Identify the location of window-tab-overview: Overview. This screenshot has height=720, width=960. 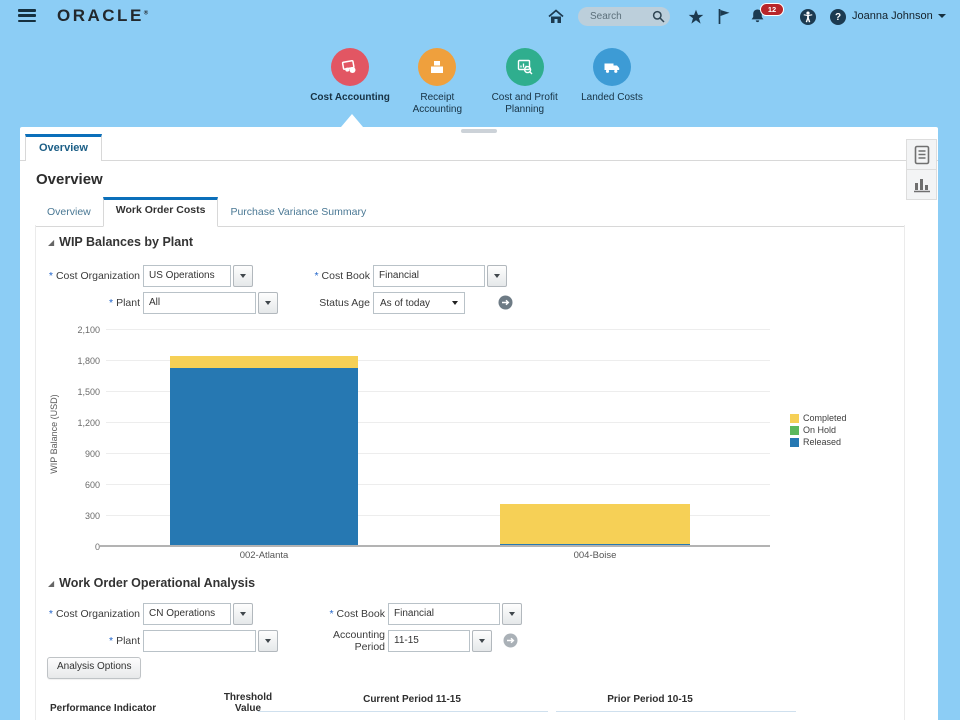
(63, 147).